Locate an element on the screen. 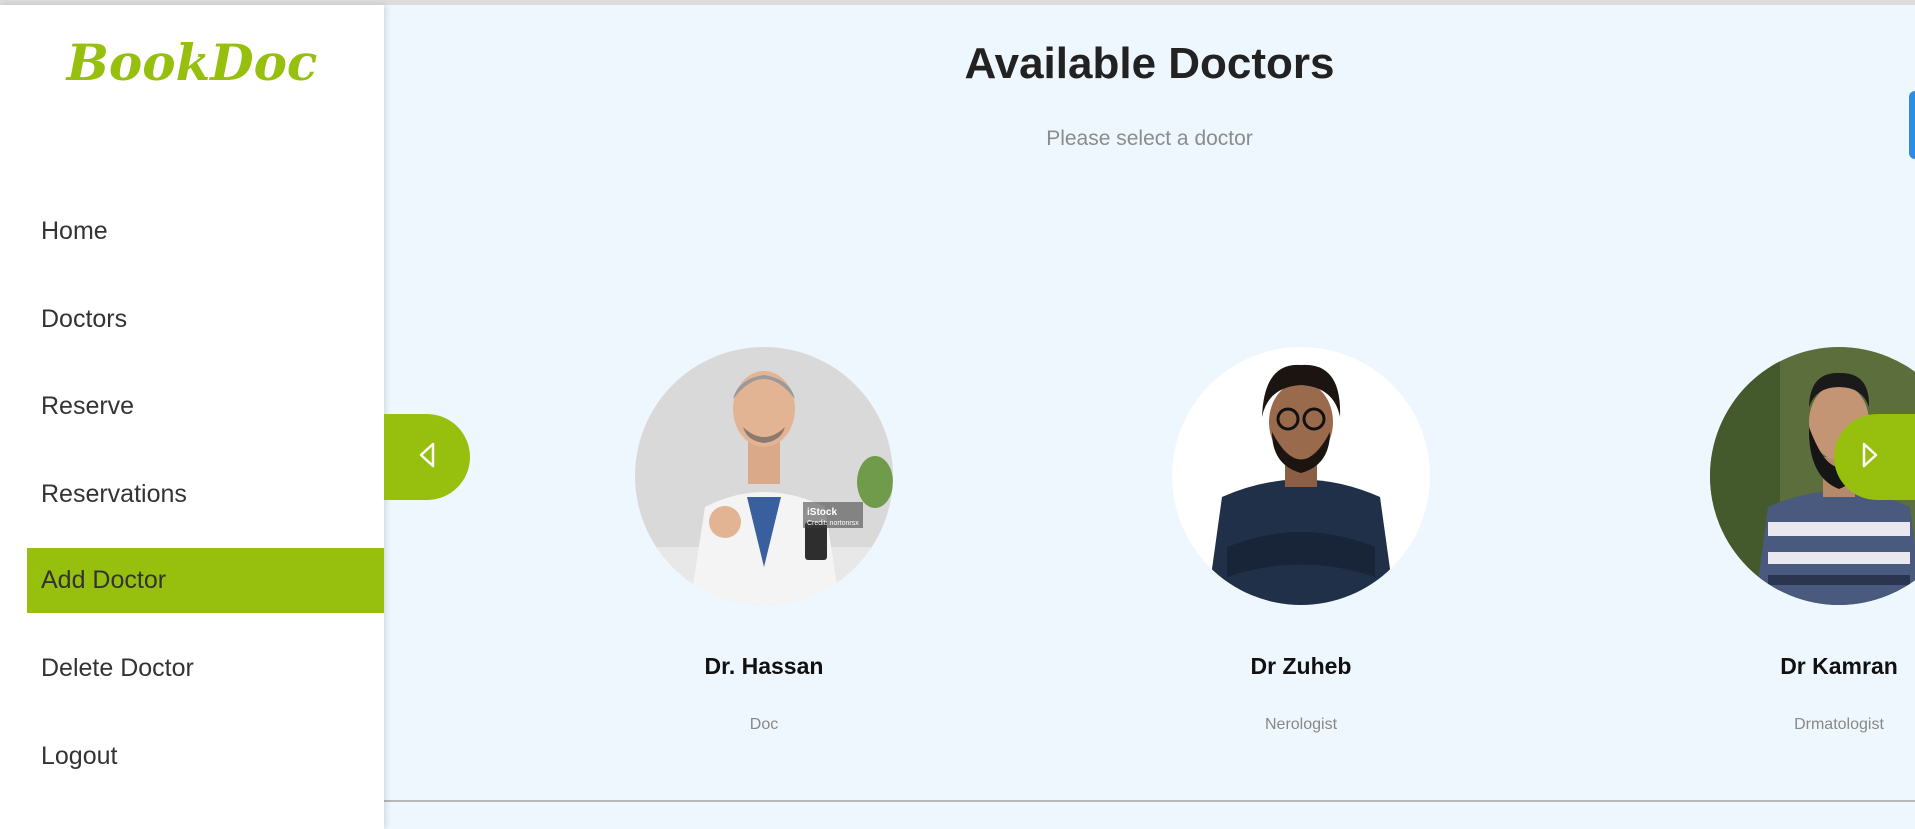 This screenshot has height=829, width=1915. doctor-card: Dr Kamran Drmatologist is located at coordinates (1802, 540).